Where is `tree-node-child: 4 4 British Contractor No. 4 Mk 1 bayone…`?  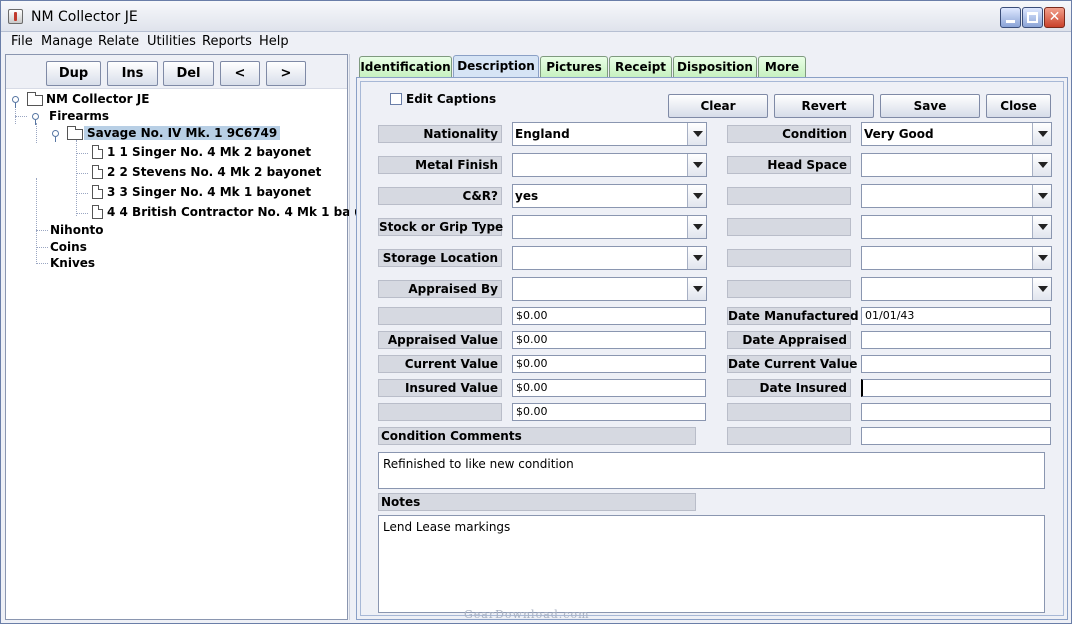 tree-node-child: 4 4 British Contractor No. 4 Mk 1 bayone… is located at coordinates (247, 212).